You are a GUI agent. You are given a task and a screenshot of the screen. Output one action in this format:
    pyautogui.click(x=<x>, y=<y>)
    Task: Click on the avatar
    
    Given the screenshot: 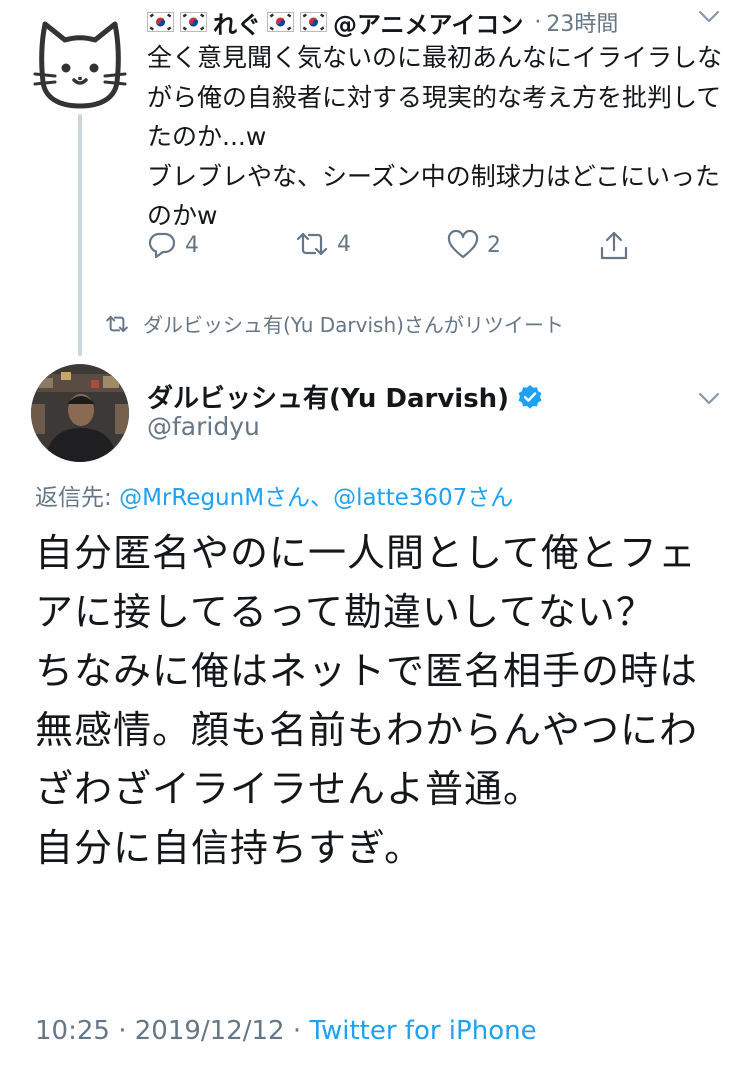 What is the action you would take?
    pyautogui.click(x=80, y=413)
    